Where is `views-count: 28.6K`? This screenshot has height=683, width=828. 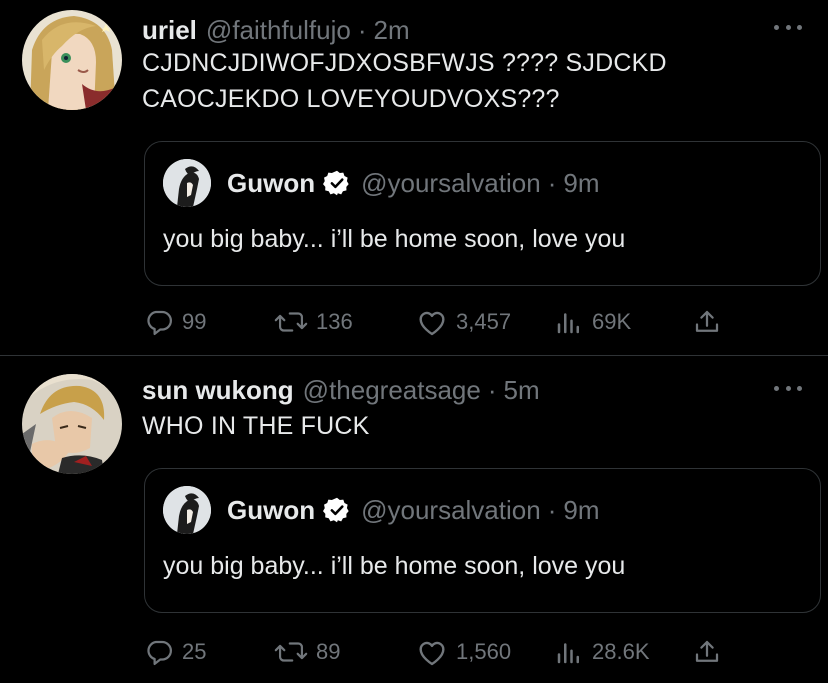
views-count: 28.6K is located at coordinates (621, 651).